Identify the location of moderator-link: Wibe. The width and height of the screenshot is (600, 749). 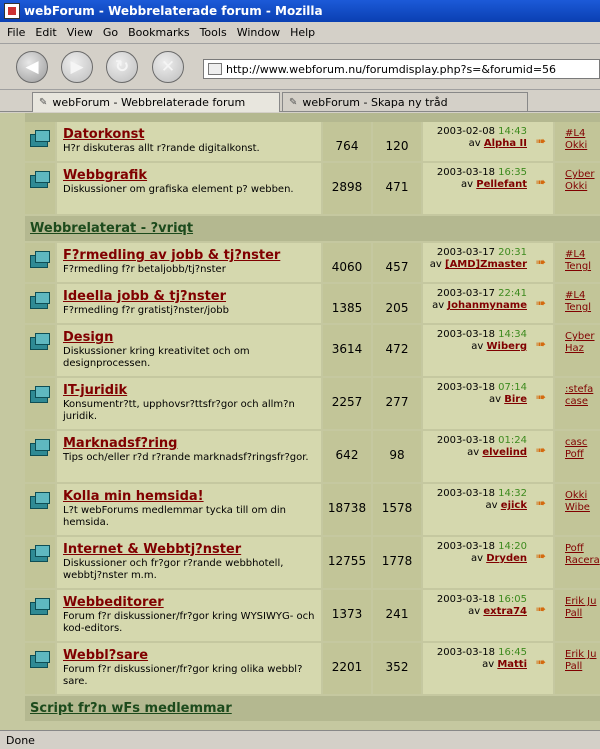
(582, 508).